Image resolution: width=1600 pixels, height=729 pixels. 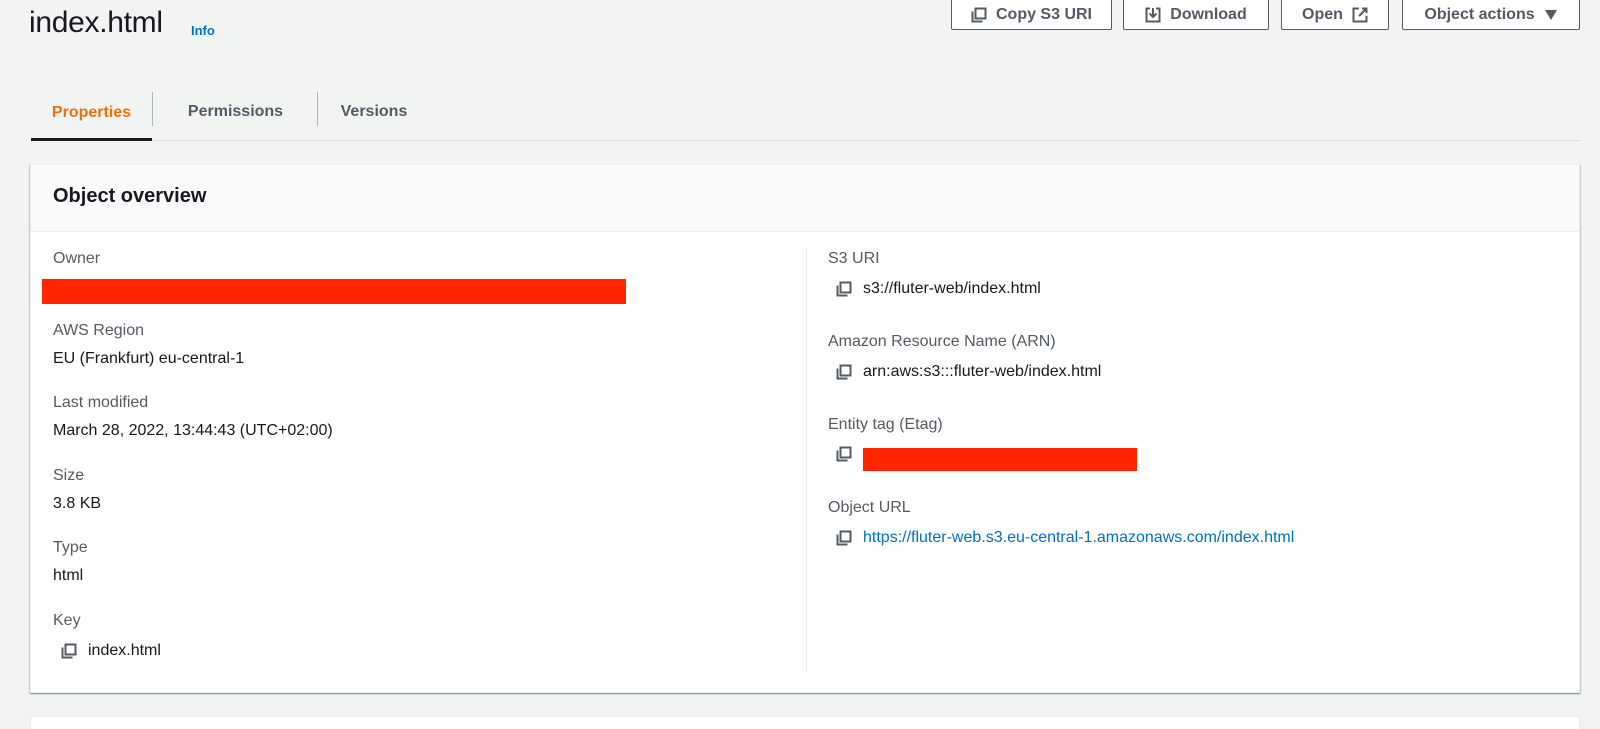 I want to click on open-label: Open, so click(x=1322, y=14).